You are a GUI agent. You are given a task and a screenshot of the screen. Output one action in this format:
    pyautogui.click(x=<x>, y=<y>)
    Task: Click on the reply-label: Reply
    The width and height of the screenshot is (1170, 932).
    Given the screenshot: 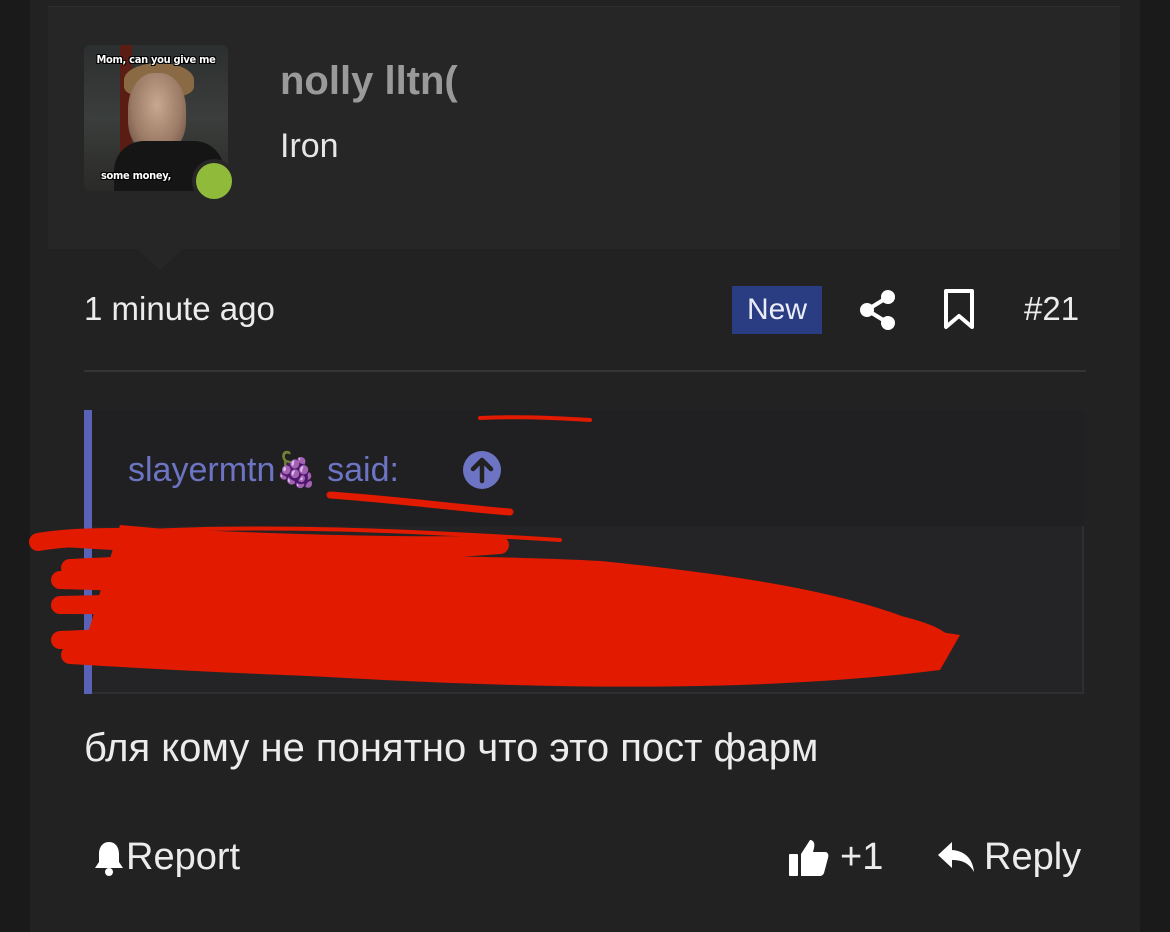 What is the action you would take?
    pyautogui.click(x=1033, y=857)
    